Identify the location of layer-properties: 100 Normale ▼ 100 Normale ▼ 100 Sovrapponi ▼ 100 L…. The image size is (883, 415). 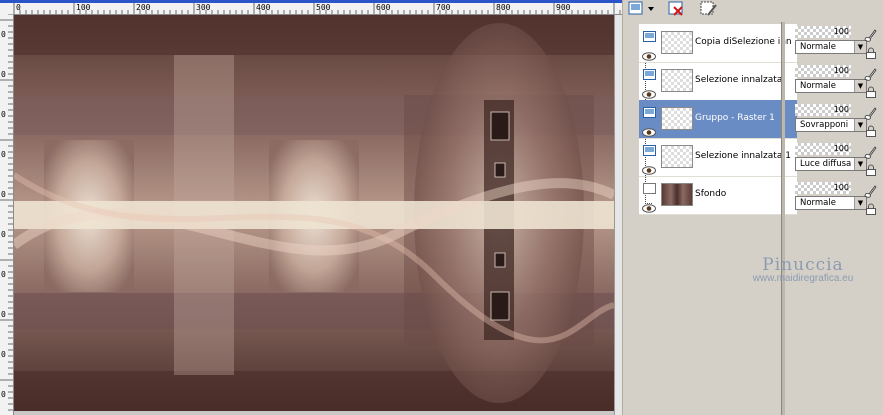
(837, 122).